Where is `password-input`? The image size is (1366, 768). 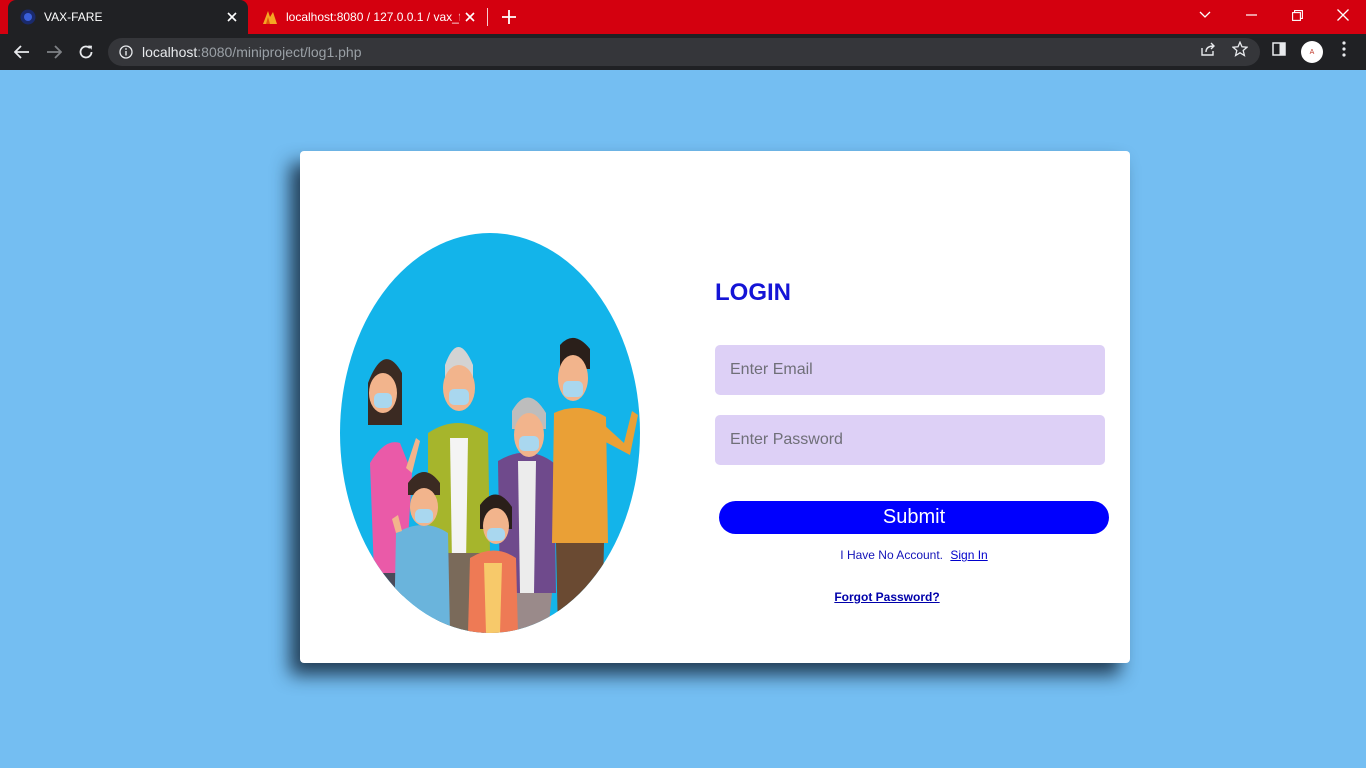
password-input is located at coordinates (910, 440).